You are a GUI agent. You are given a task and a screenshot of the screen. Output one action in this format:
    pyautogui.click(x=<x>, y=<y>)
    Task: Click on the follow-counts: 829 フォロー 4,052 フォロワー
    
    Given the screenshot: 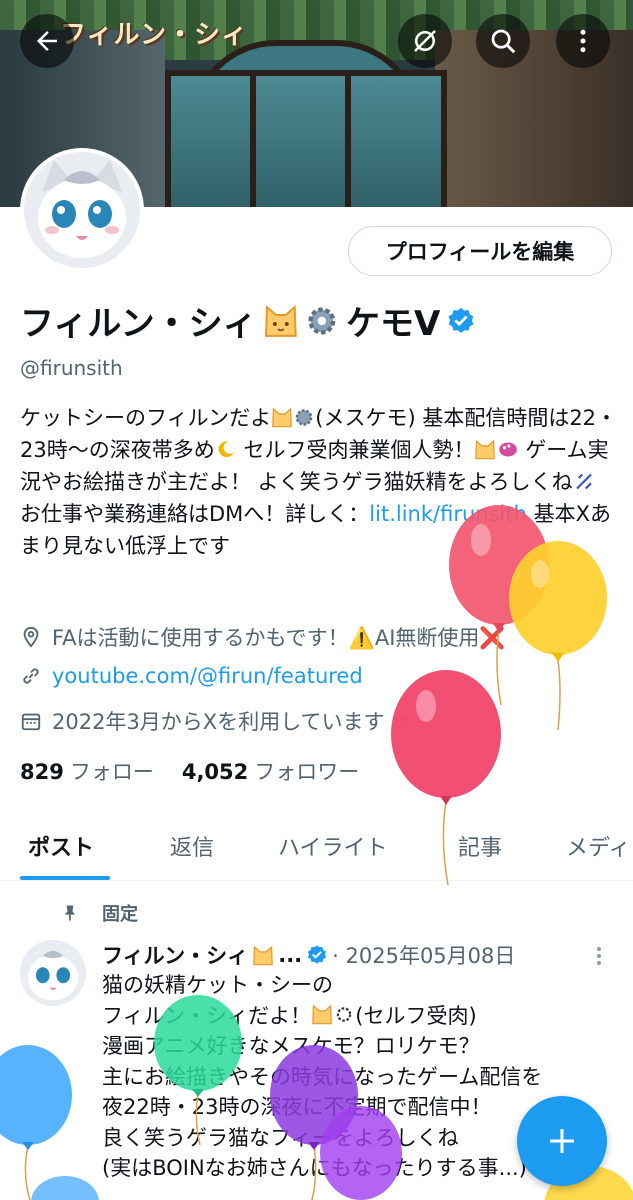 What is the action you would take?
    pyautogui.click(x=189, y=771)
    